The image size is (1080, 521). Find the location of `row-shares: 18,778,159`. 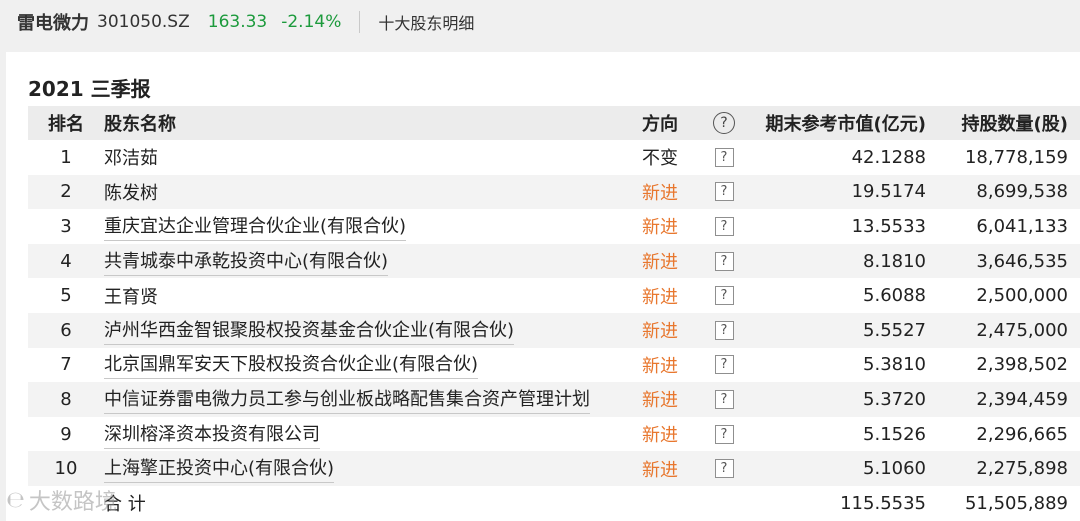

row-shares: 18,778,159 is located at coordinates (1016, 157).